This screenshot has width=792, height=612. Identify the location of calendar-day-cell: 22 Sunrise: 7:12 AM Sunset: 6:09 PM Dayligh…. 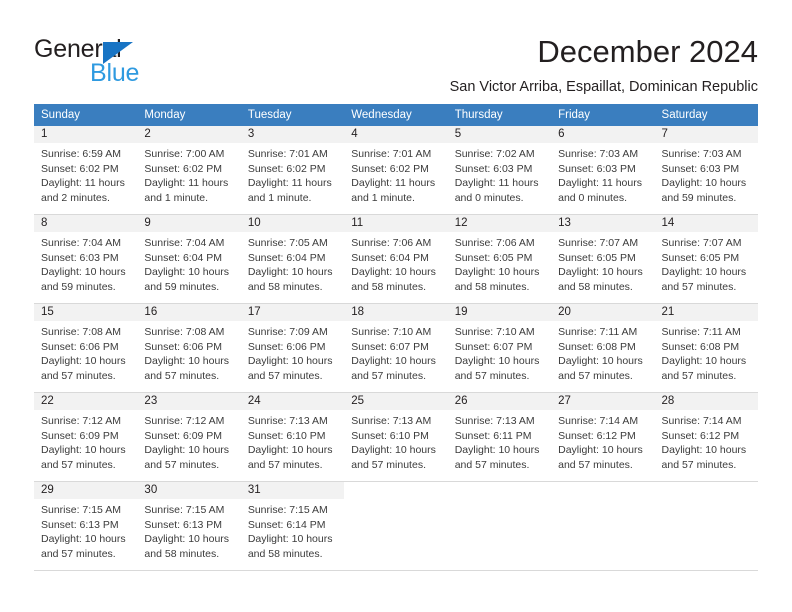
(86, 437).